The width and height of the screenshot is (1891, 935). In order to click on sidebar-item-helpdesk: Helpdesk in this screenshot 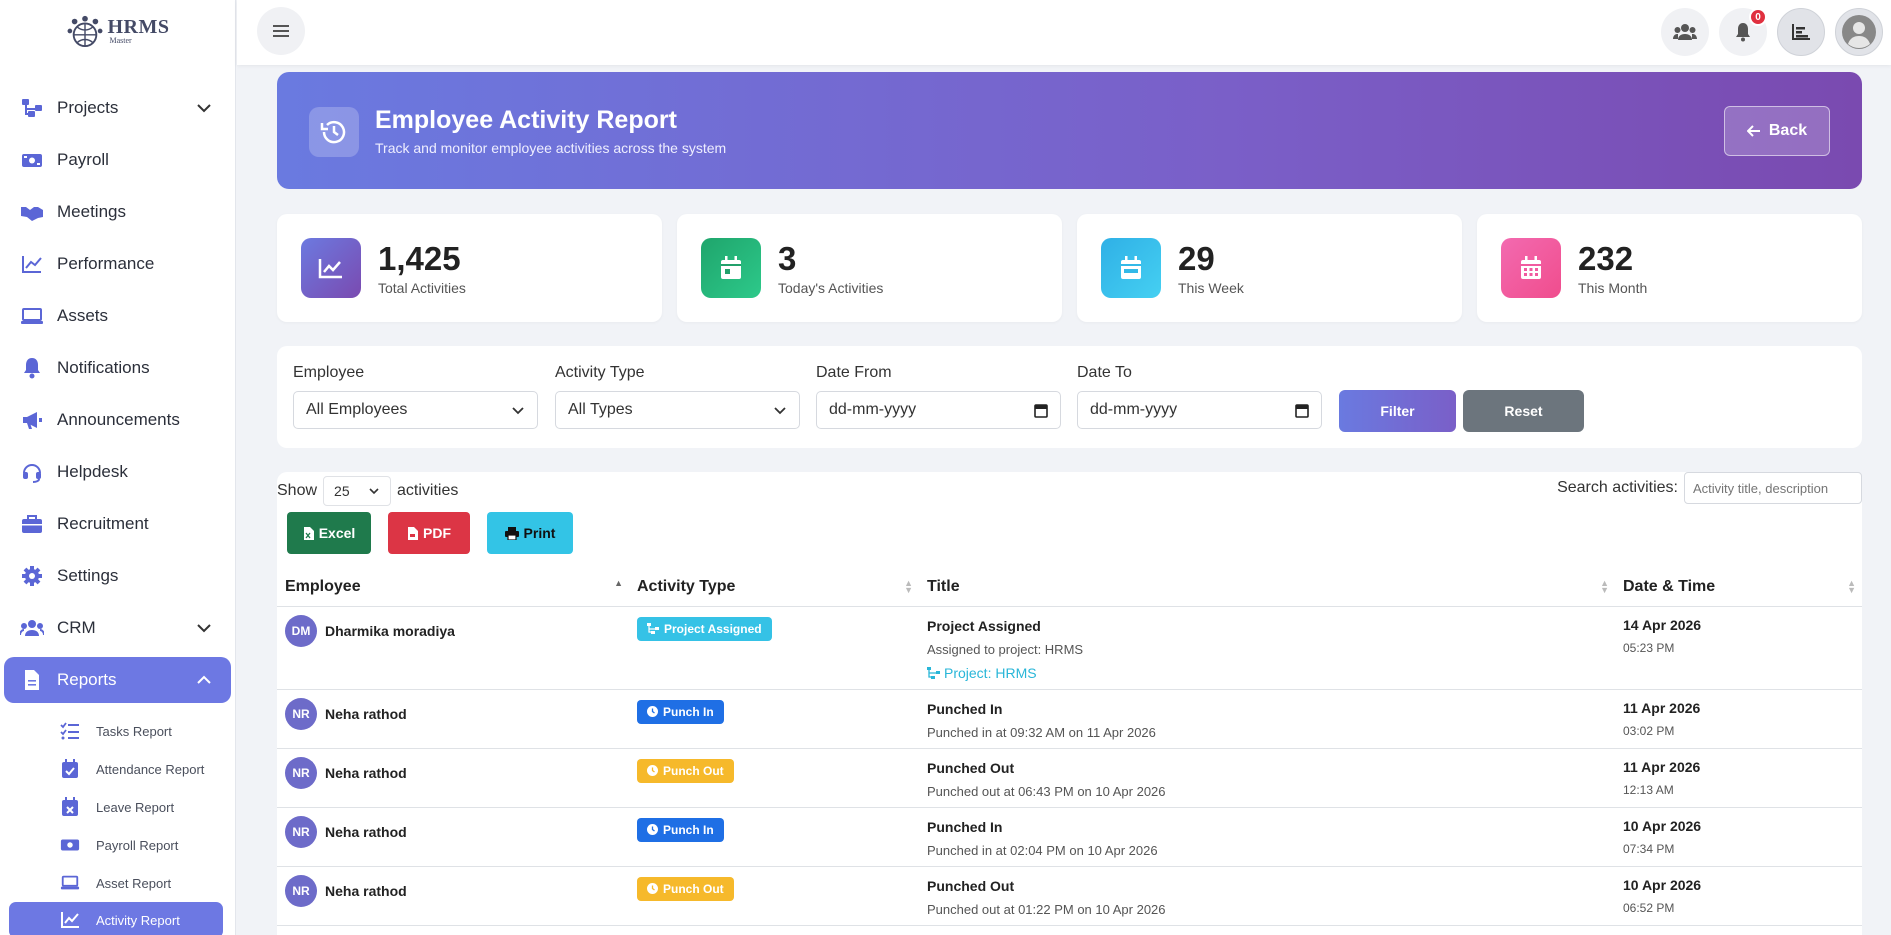, I will do `click(117, 472)`.